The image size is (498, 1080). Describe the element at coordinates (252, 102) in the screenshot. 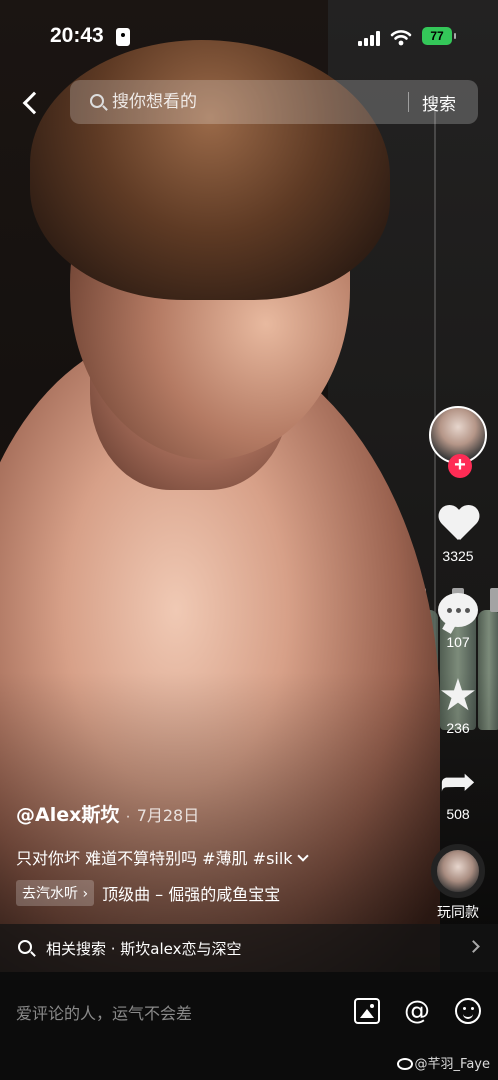

I see `search-input` at that location.